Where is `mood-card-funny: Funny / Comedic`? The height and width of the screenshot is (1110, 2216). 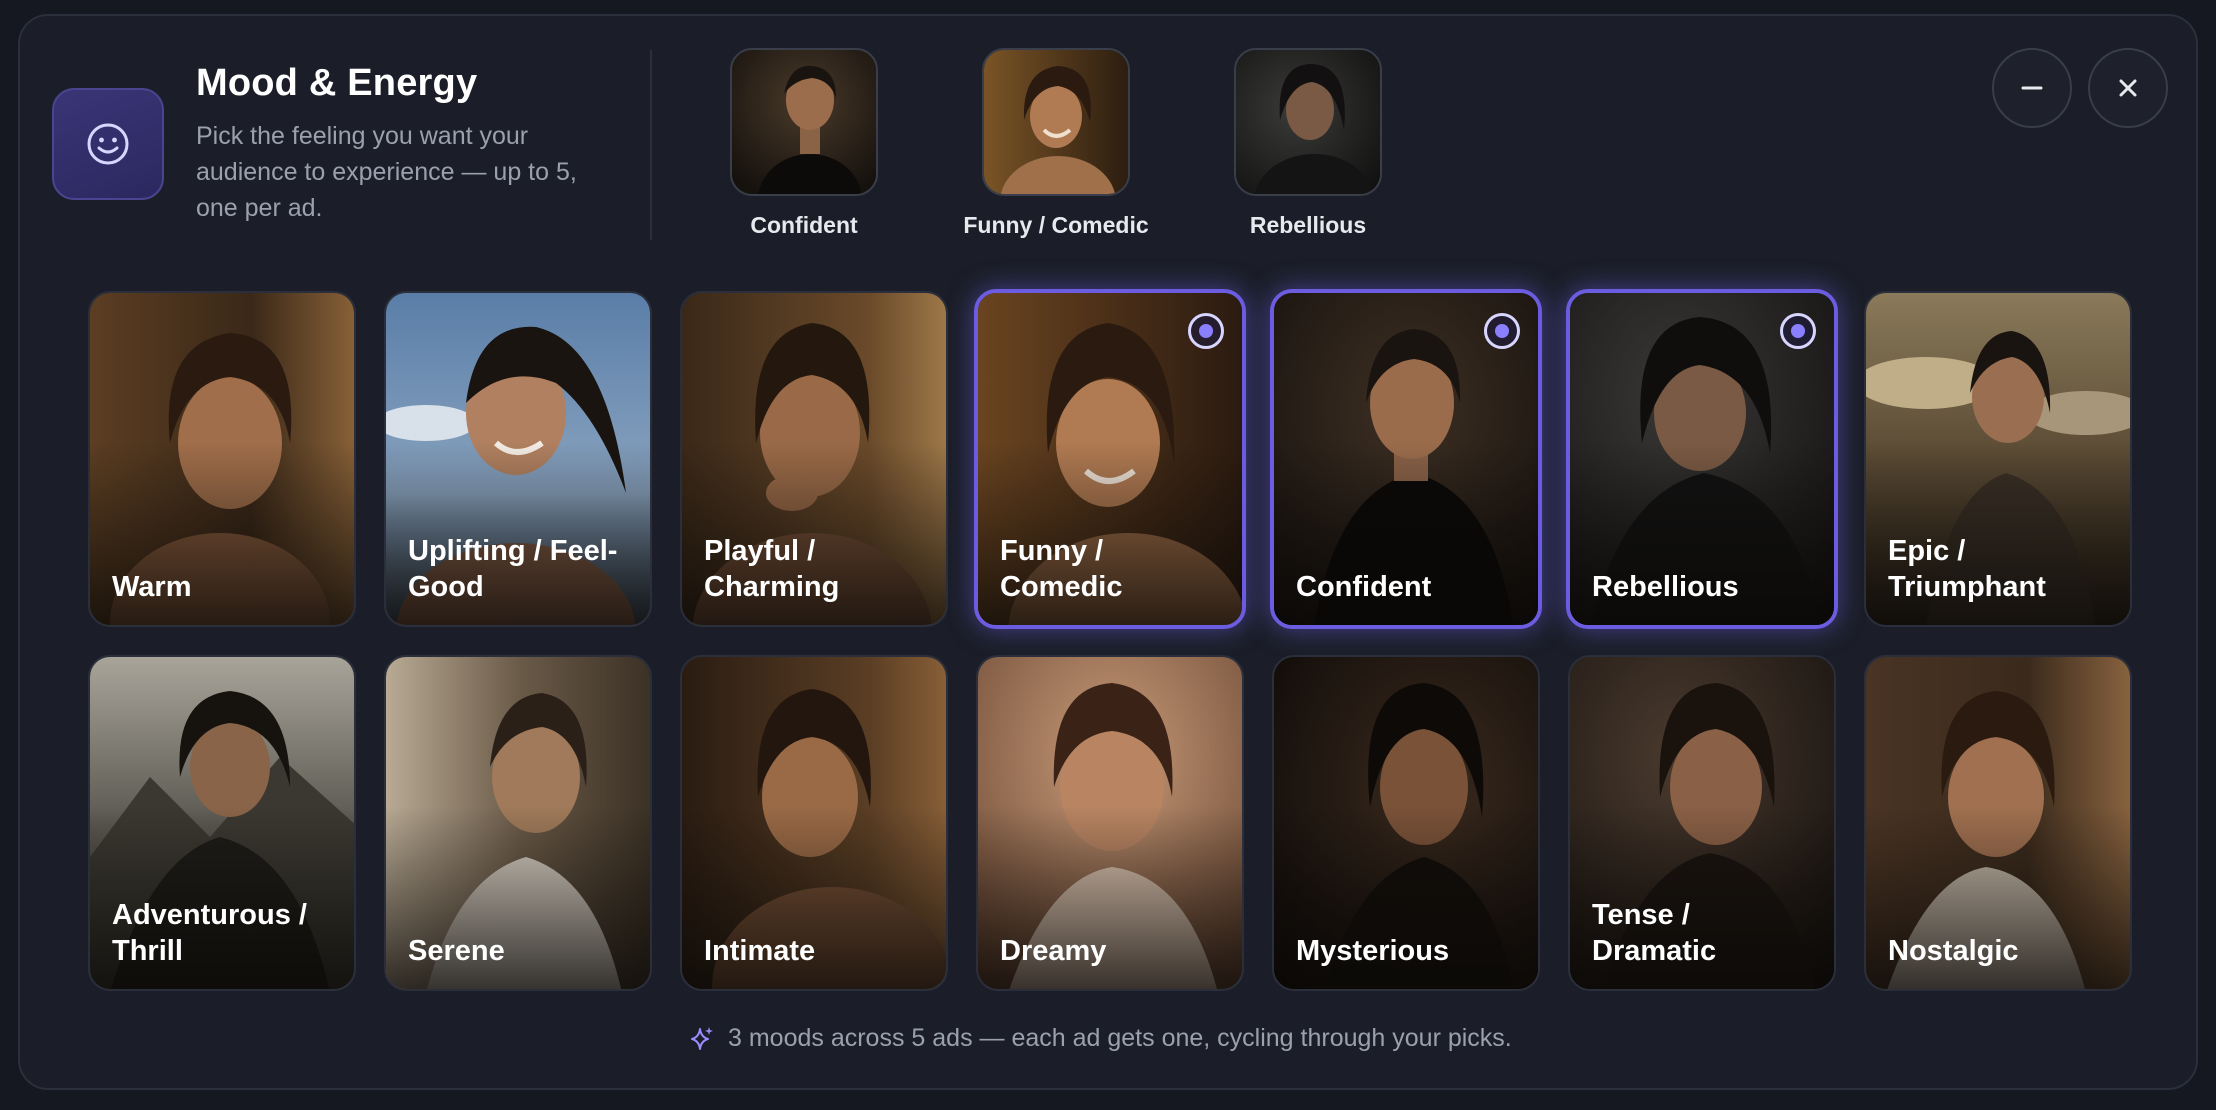 mood-card-funny: Funny / Comedic is located at coordinates (1110, 459).